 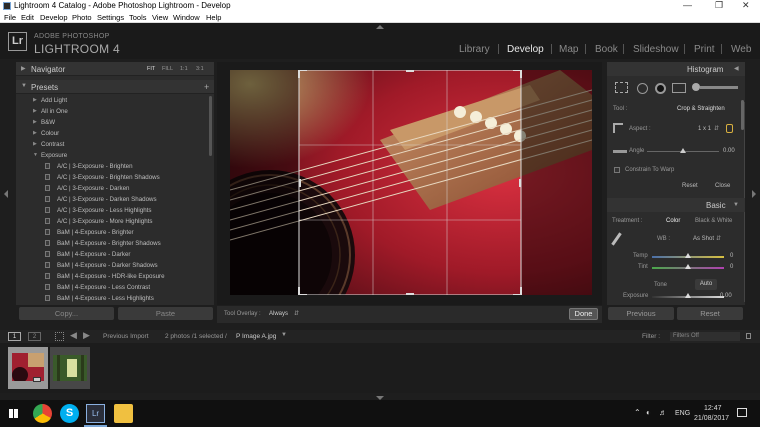 What do you see at coordinates (719, 87) in the screenshot?
I see `brush-slider` at bounding box center [719, 87].